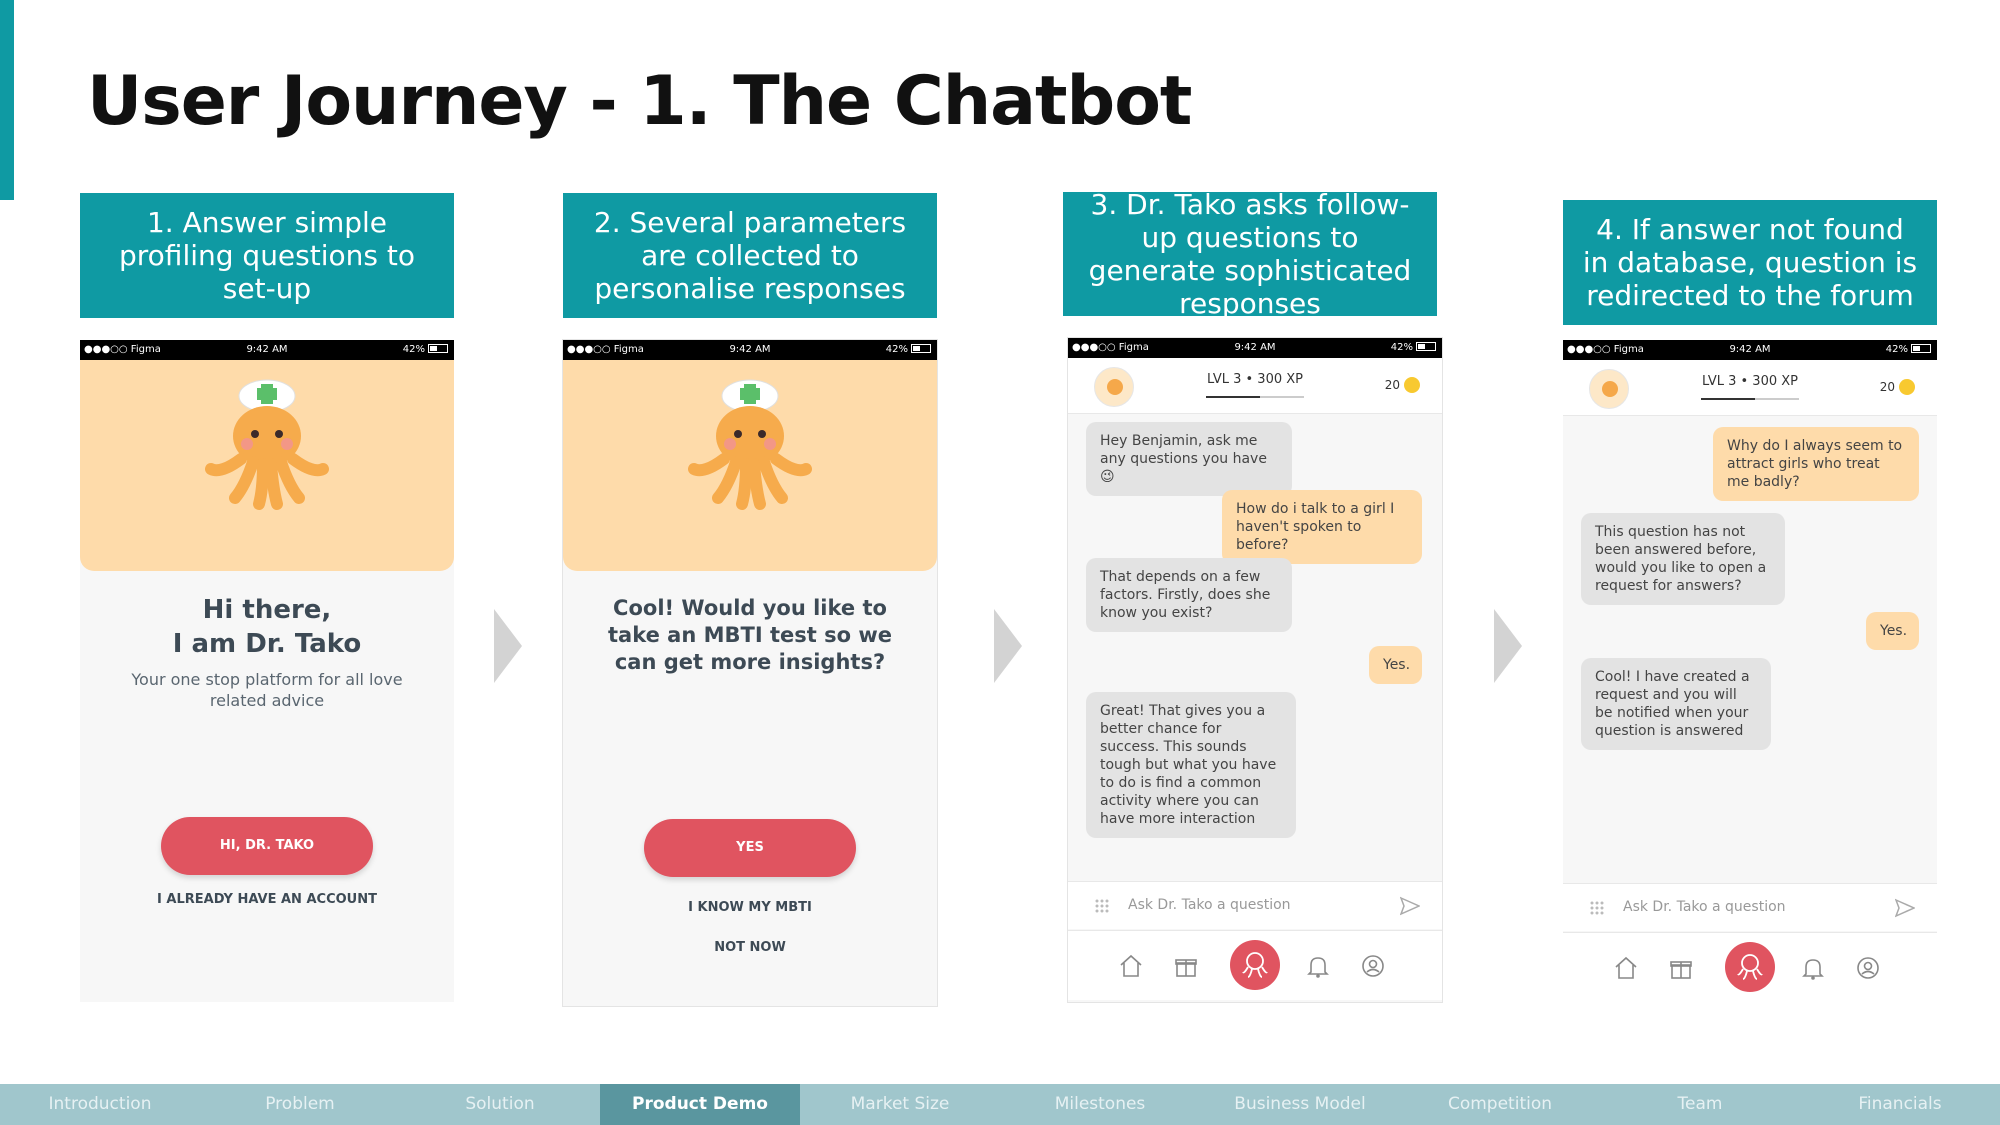 The width and height of the screenshot is (2000, 1125). I want to click on chat-input-row: Ask Dr. Tako a question, so click(1255, 905).